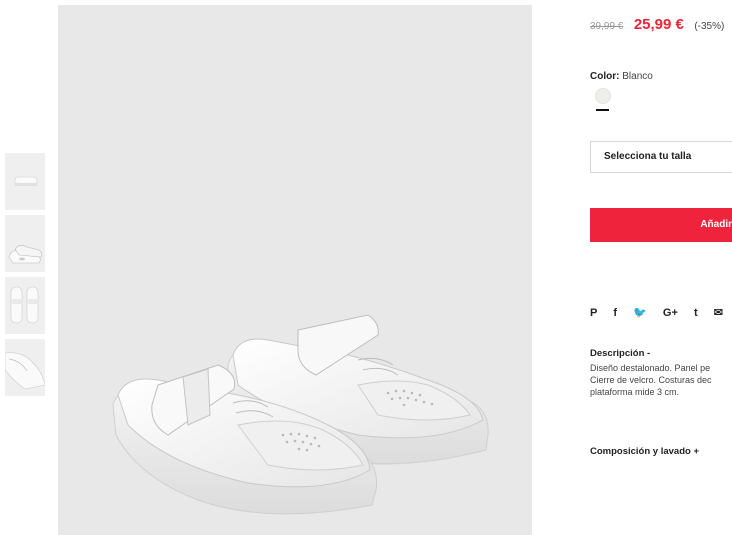 Image resolution: width=732 pixels, height=535 pixels. What do you see at coordinates (644, 451) in the screenshot?
I see `composition-toggle: Composición y lavado +` at bounding box center [644, 451].